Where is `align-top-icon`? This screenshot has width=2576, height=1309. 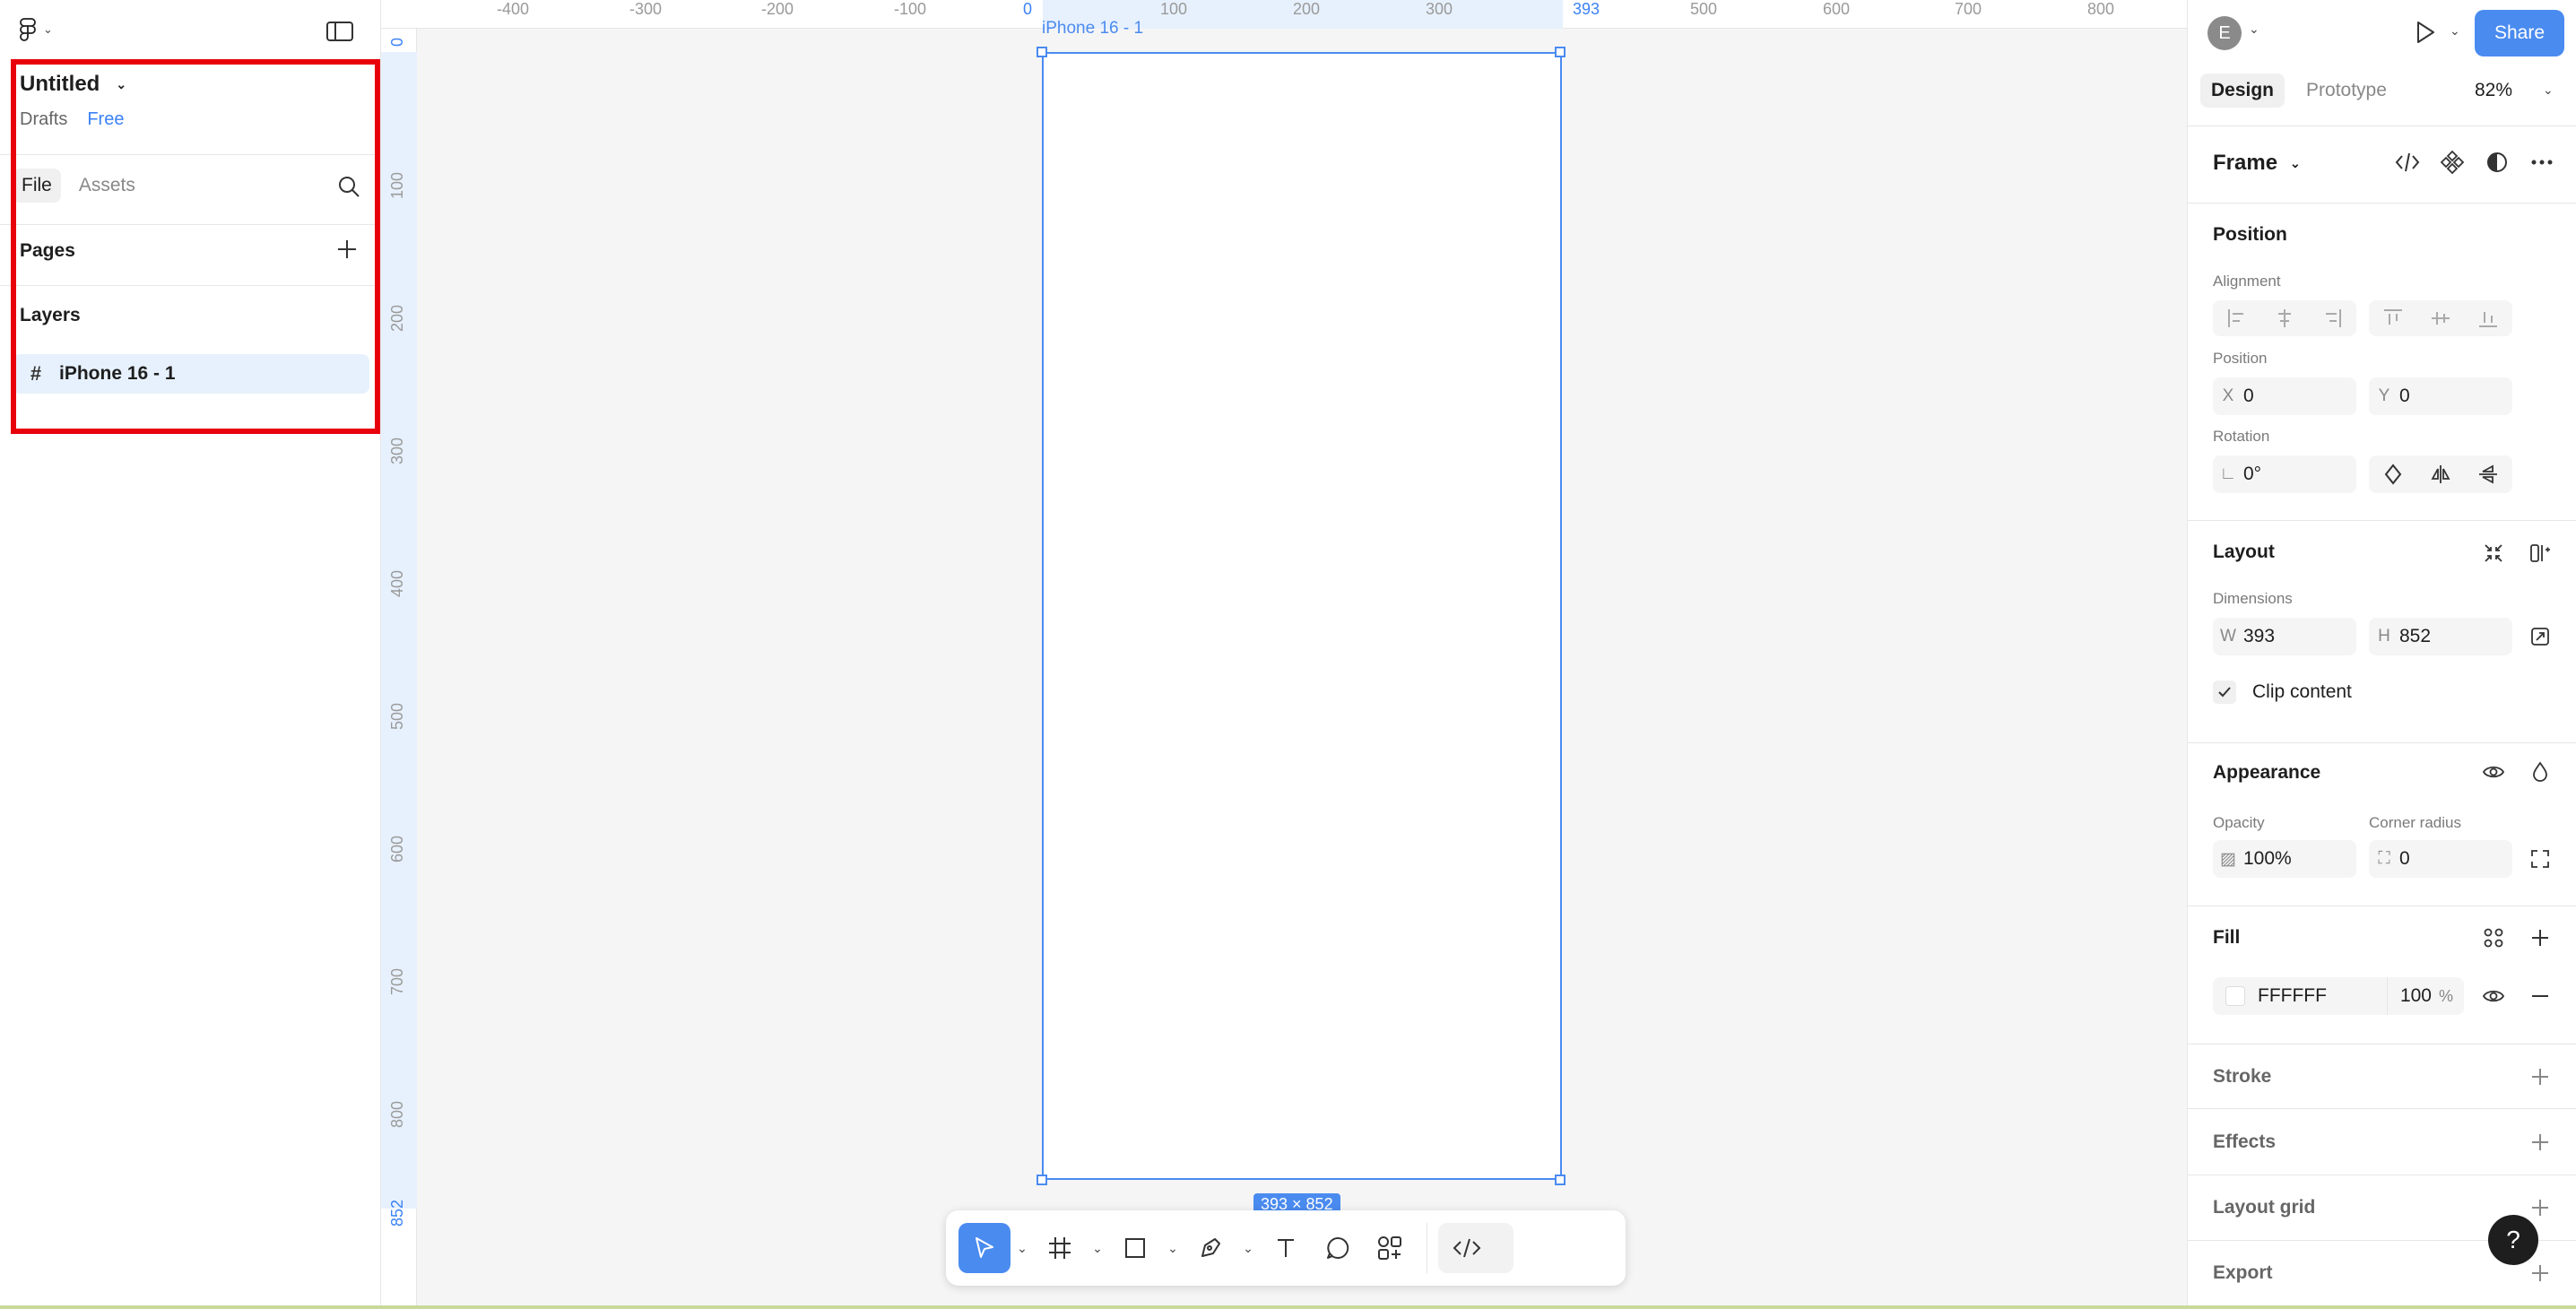 align-top-icon is located at coordinates (2392, 318).